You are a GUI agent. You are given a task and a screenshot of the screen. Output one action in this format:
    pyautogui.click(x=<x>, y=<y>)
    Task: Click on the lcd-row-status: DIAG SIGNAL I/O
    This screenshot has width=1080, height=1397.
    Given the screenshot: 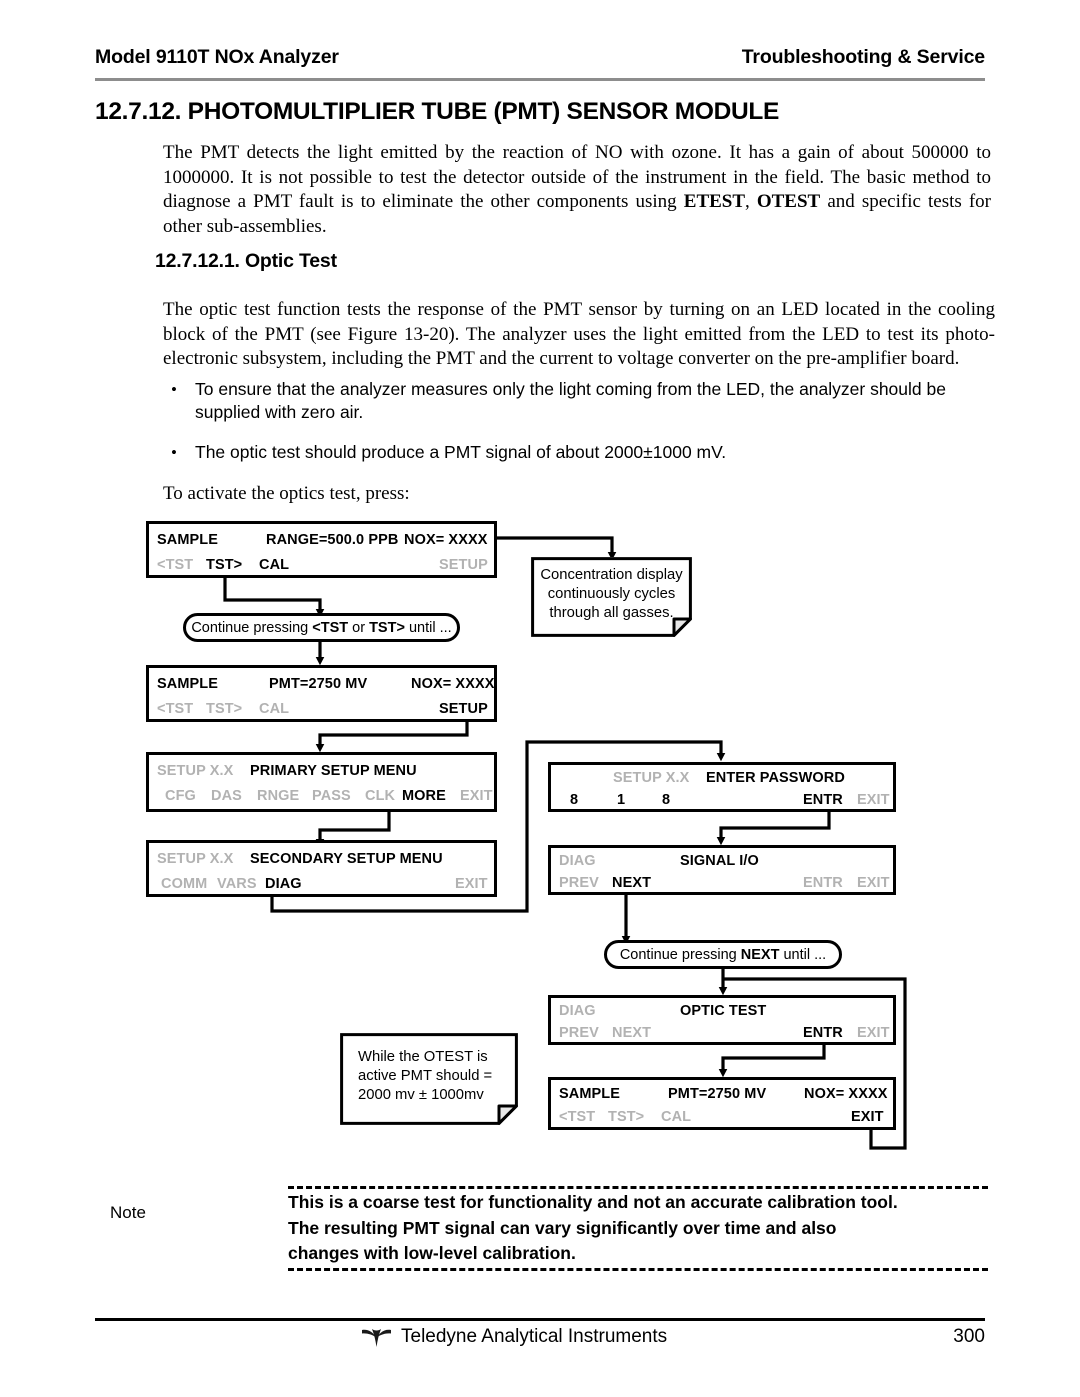 What is the action you would take?
    pyautogui.click(x=722, y=861)
    